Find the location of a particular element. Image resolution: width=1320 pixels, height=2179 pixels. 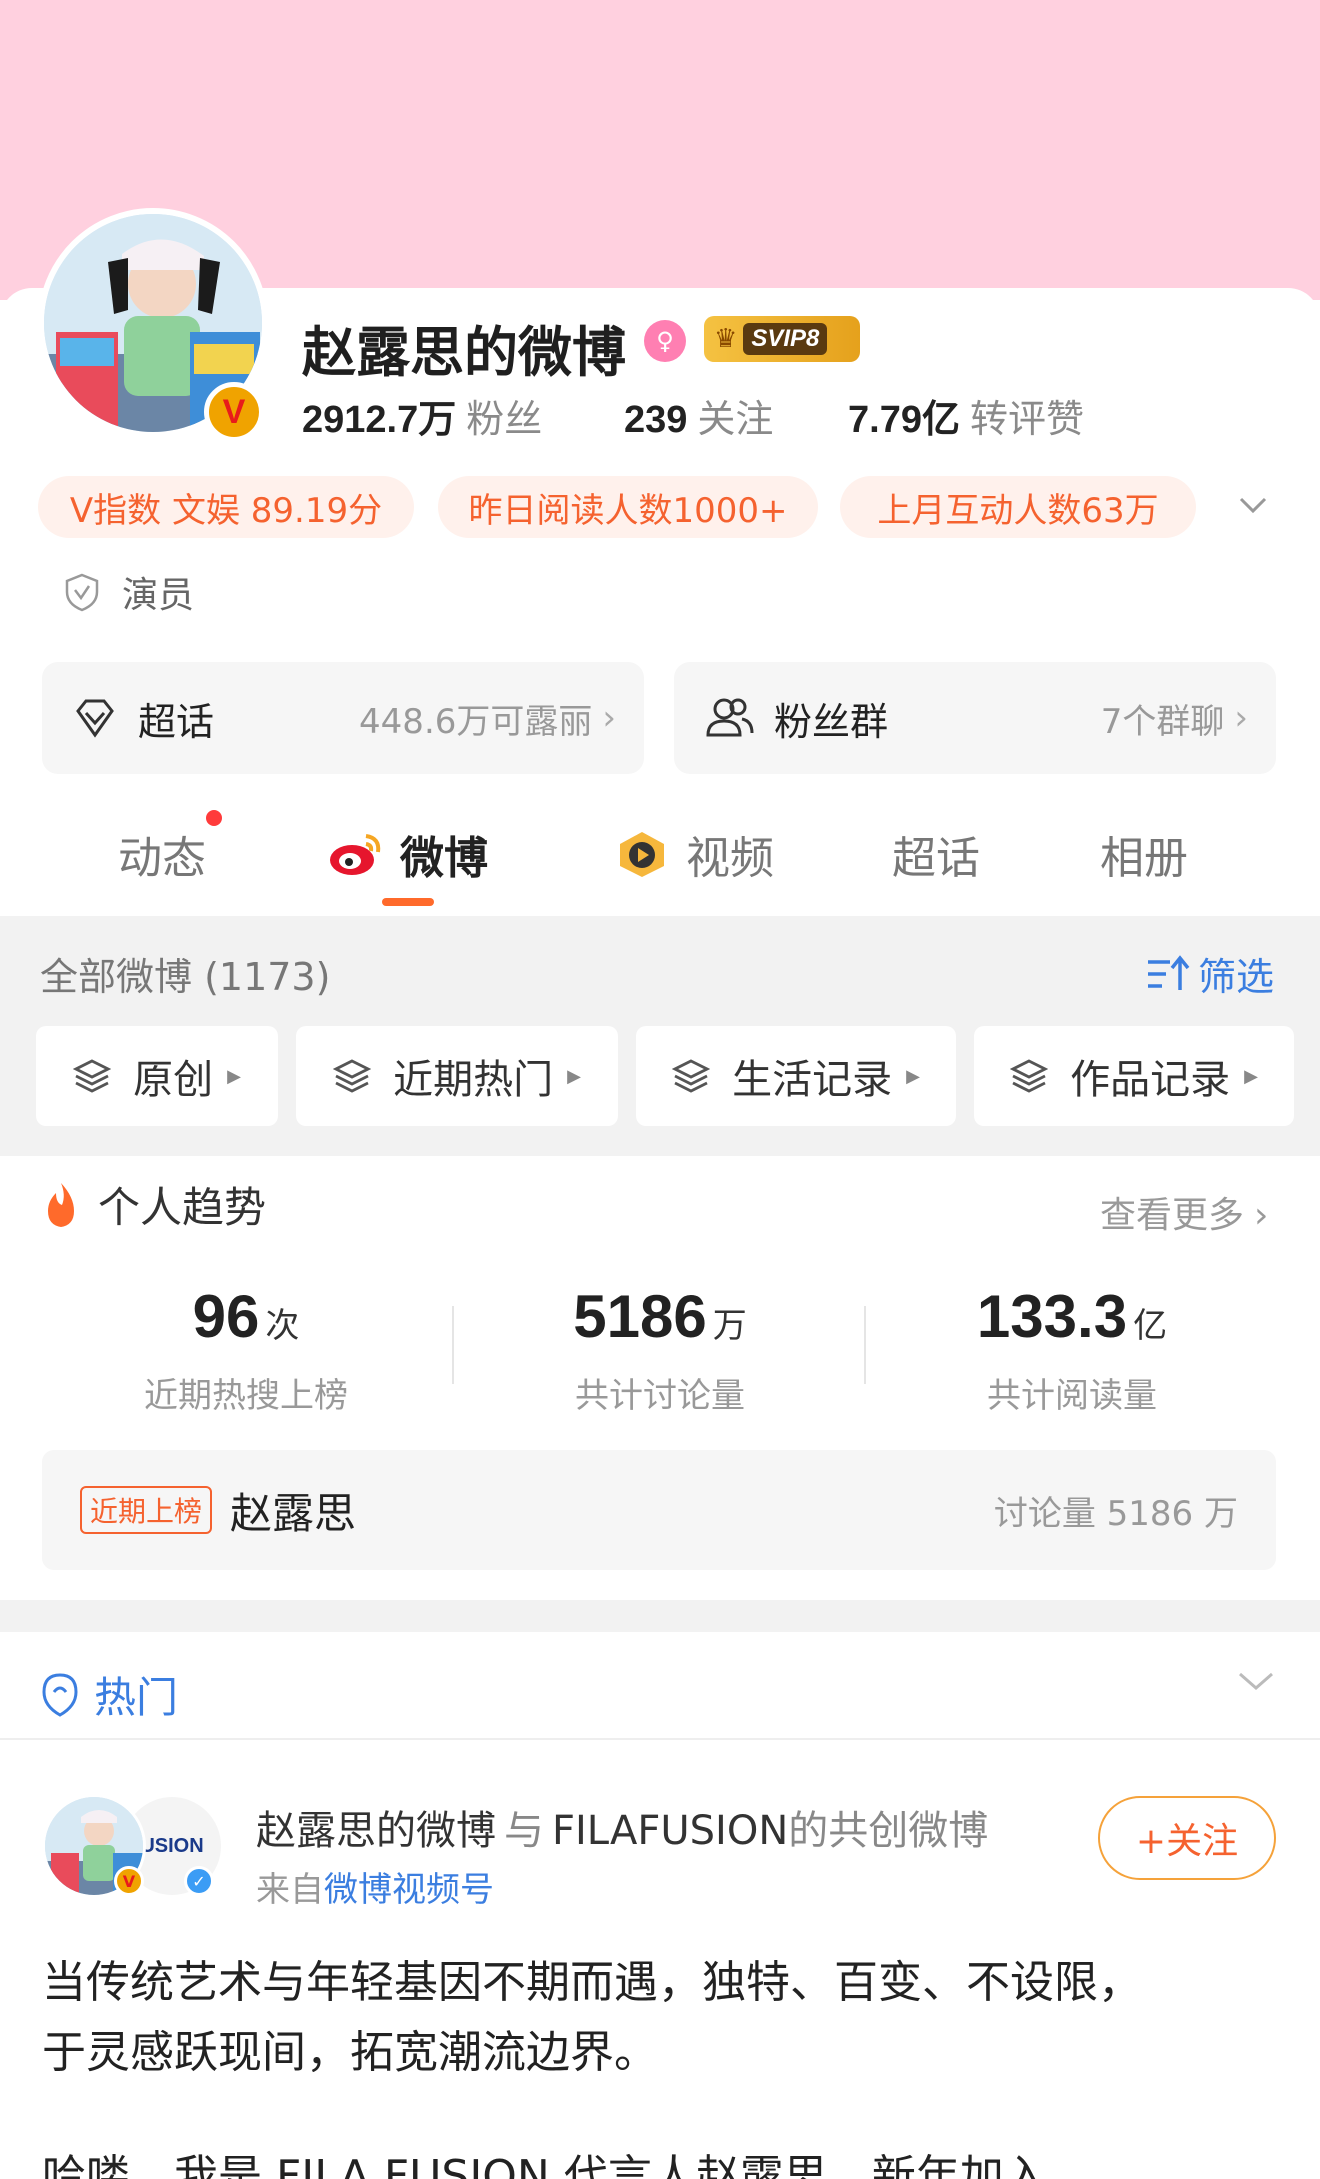

weibo-logo-icon is located at coordinates (355, 854).